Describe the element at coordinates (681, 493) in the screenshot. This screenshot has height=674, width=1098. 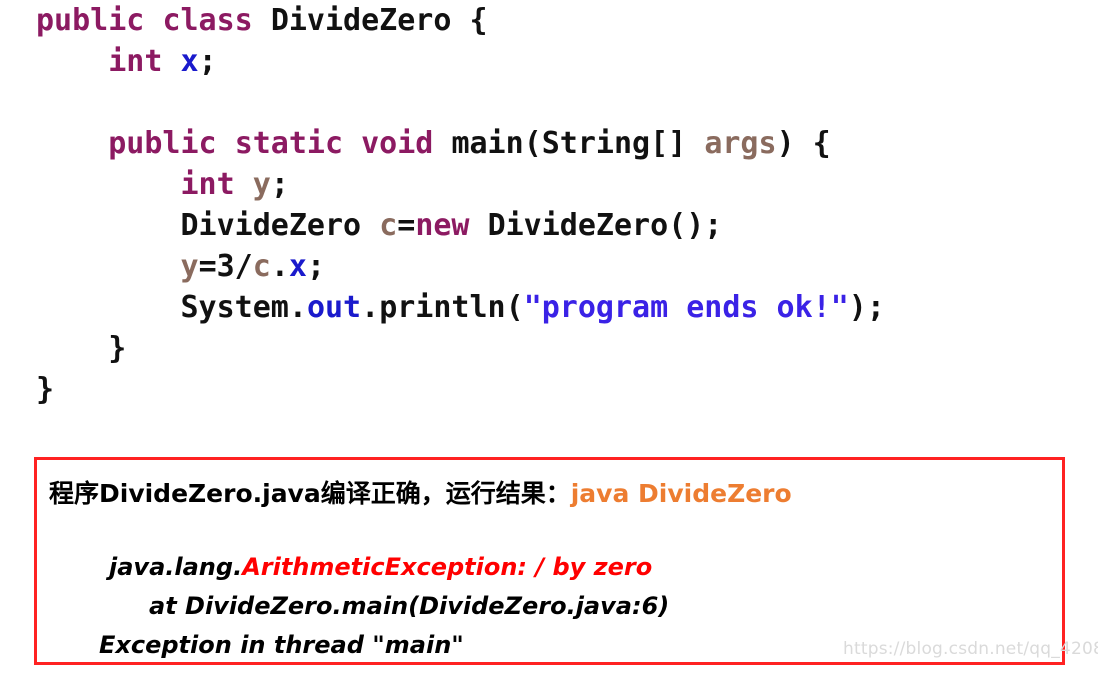
I see `run-command: java DivideZero` at that location.